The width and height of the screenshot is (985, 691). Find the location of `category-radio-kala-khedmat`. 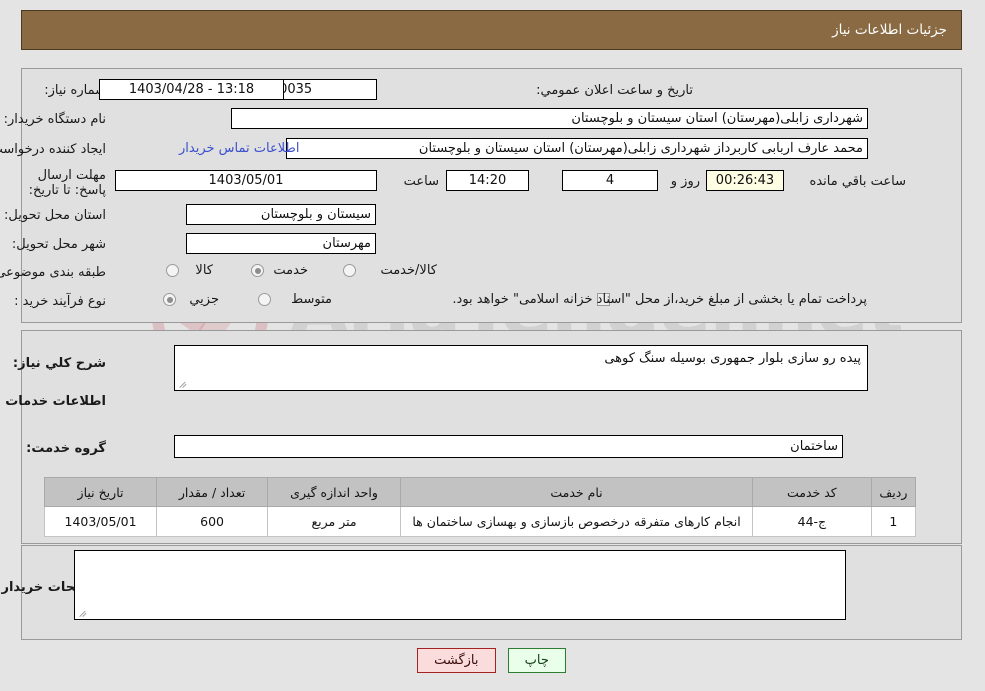

category-radio-kala-khedmat is located at coordinates (350, 270).